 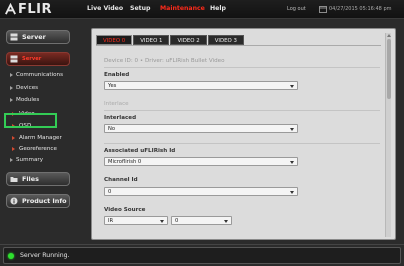 I want to click on interlace-section-title: Interlace, so click(x=116, y=104).